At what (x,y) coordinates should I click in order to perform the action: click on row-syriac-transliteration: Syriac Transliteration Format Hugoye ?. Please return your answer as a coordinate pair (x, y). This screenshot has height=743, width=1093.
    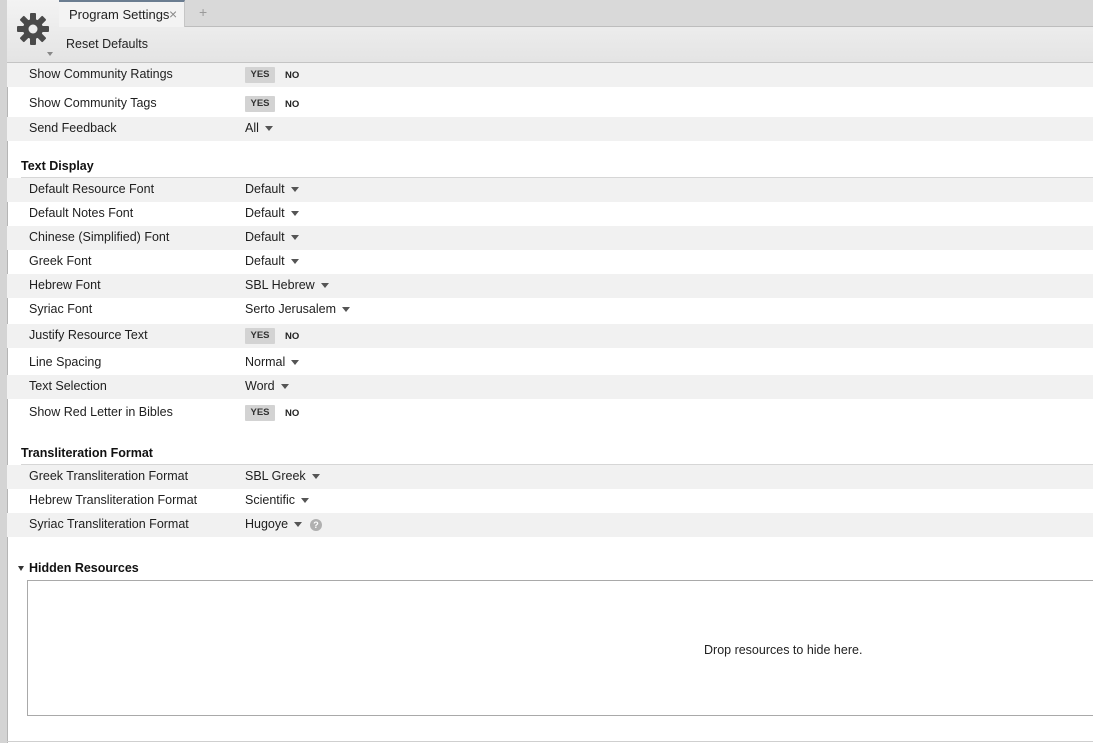
    Looking at the image, I should click on (550, 525).